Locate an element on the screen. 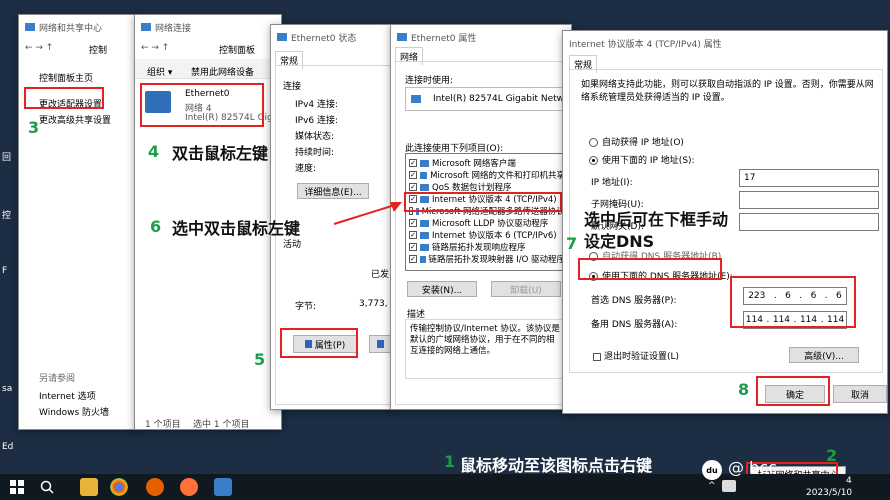 The width and height of the screenshot is (890, 500). titlebar: 网络连接 is located at coordinates (208, 27).